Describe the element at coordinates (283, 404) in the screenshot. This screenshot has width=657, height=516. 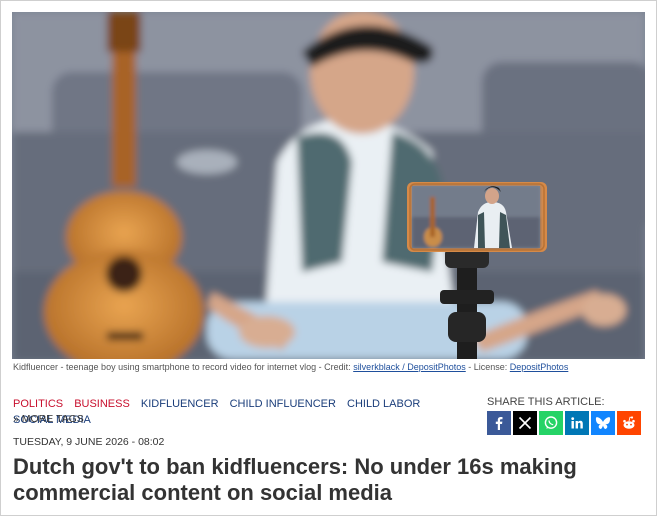
I see `tag-child-influencer: CHILD INFLUENCER` at that location.